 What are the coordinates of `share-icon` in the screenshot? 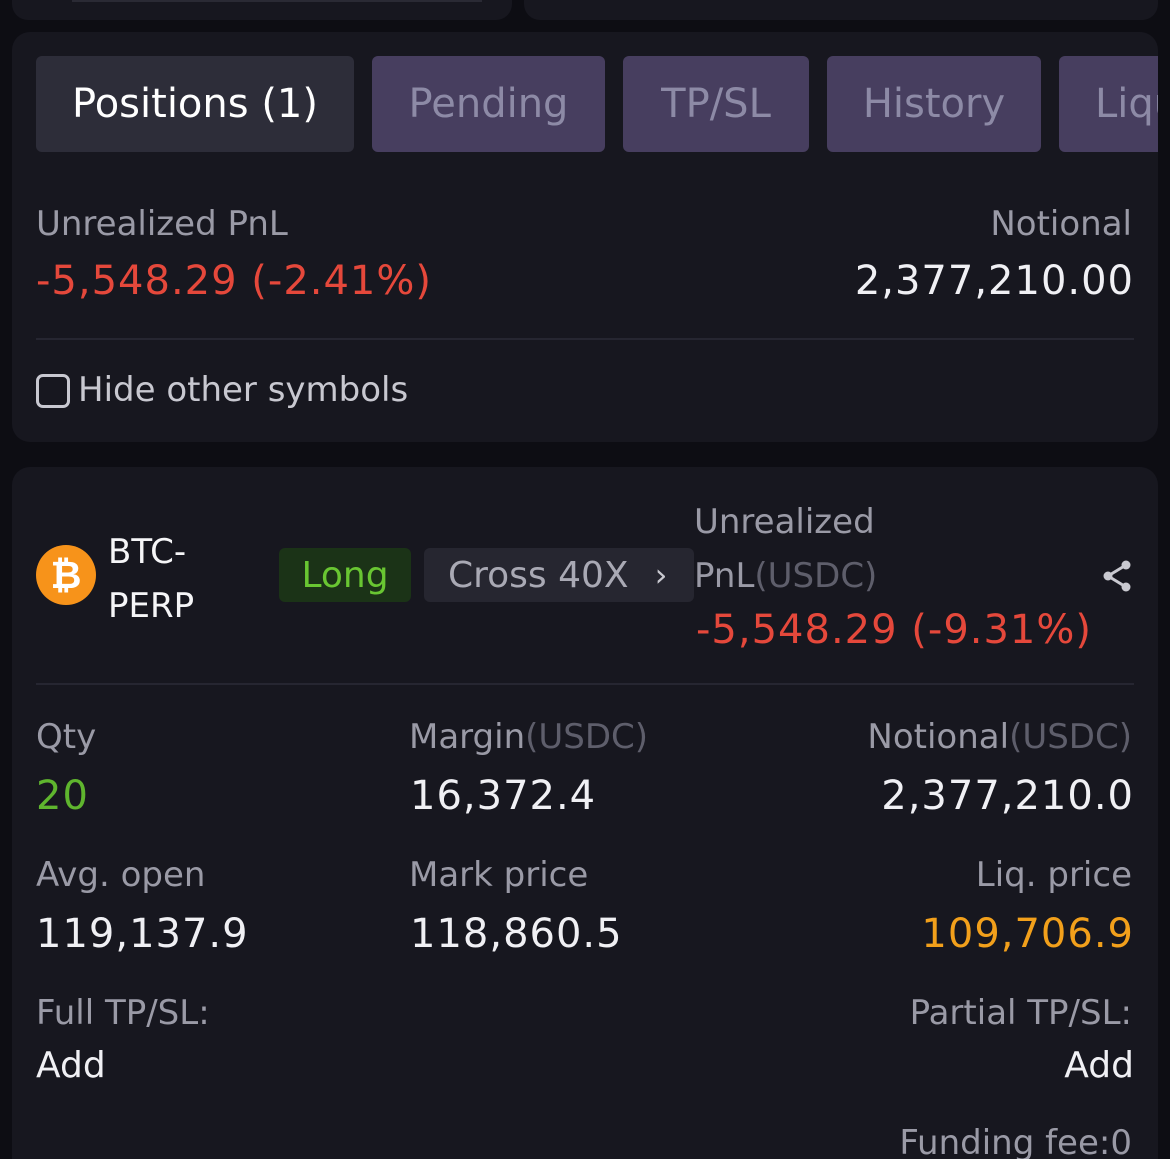 It's located at (1117, 576).